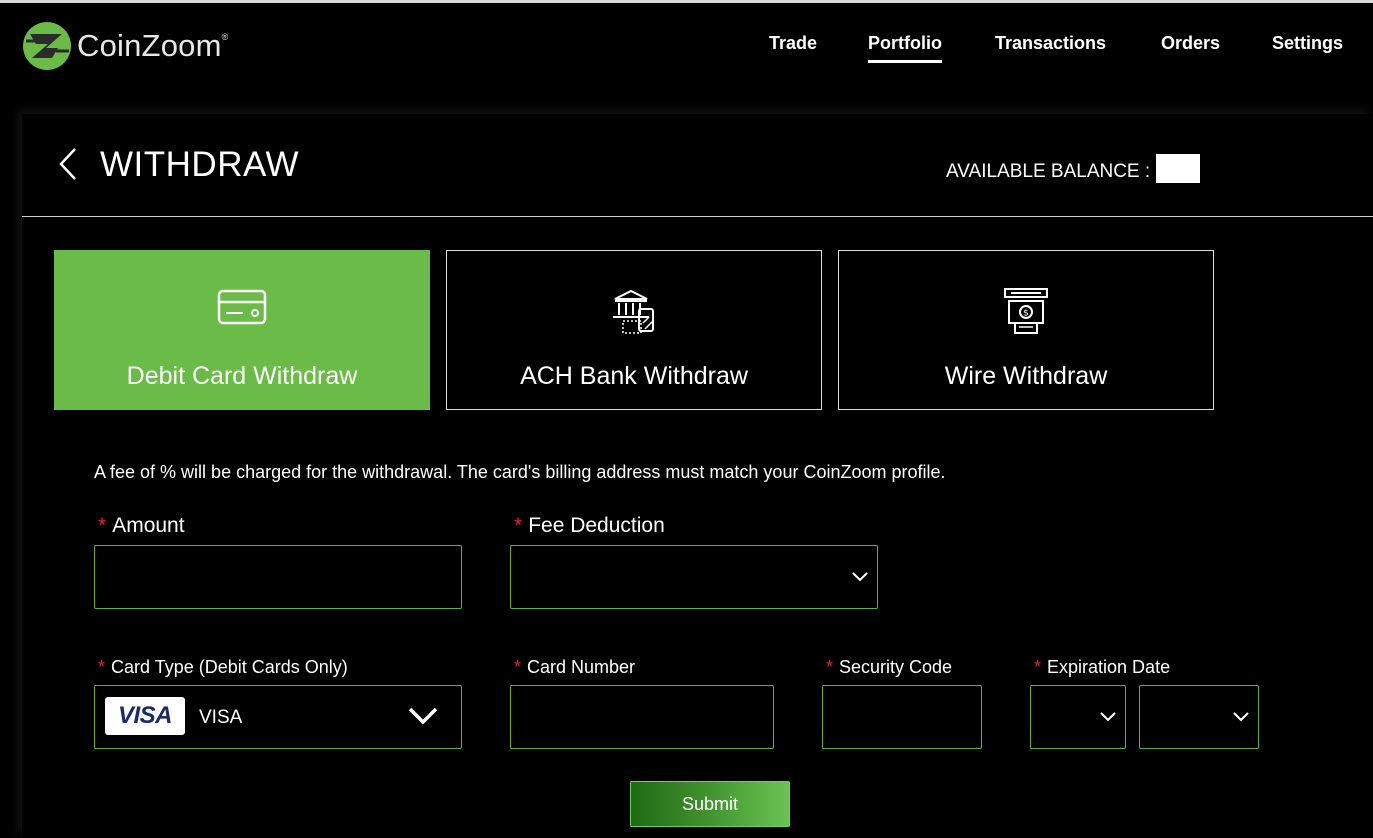 This screenshot has width=1373, height=838. Describe the element at coordinates (642, 717) in the screenshot. I see `card-number-input` at that location.